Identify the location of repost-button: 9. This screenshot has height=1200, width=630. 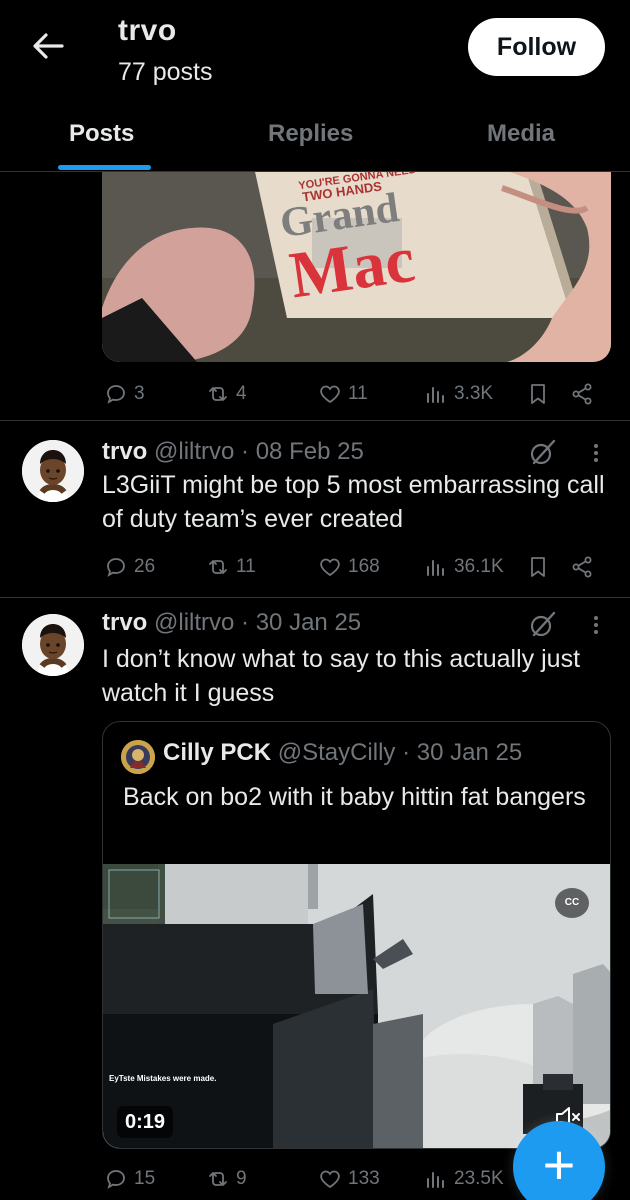
(226, 1179).